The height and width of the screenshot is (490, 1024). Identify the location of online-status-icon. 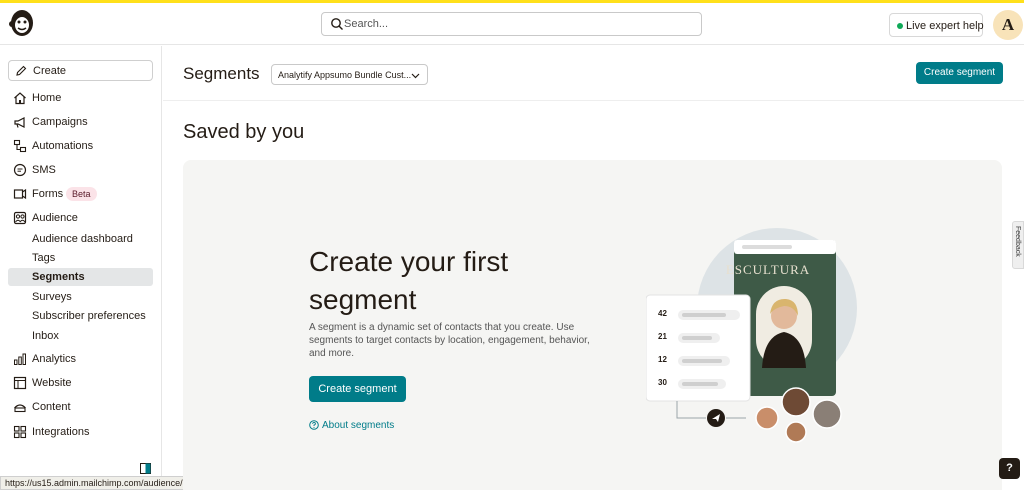
(900, 26).